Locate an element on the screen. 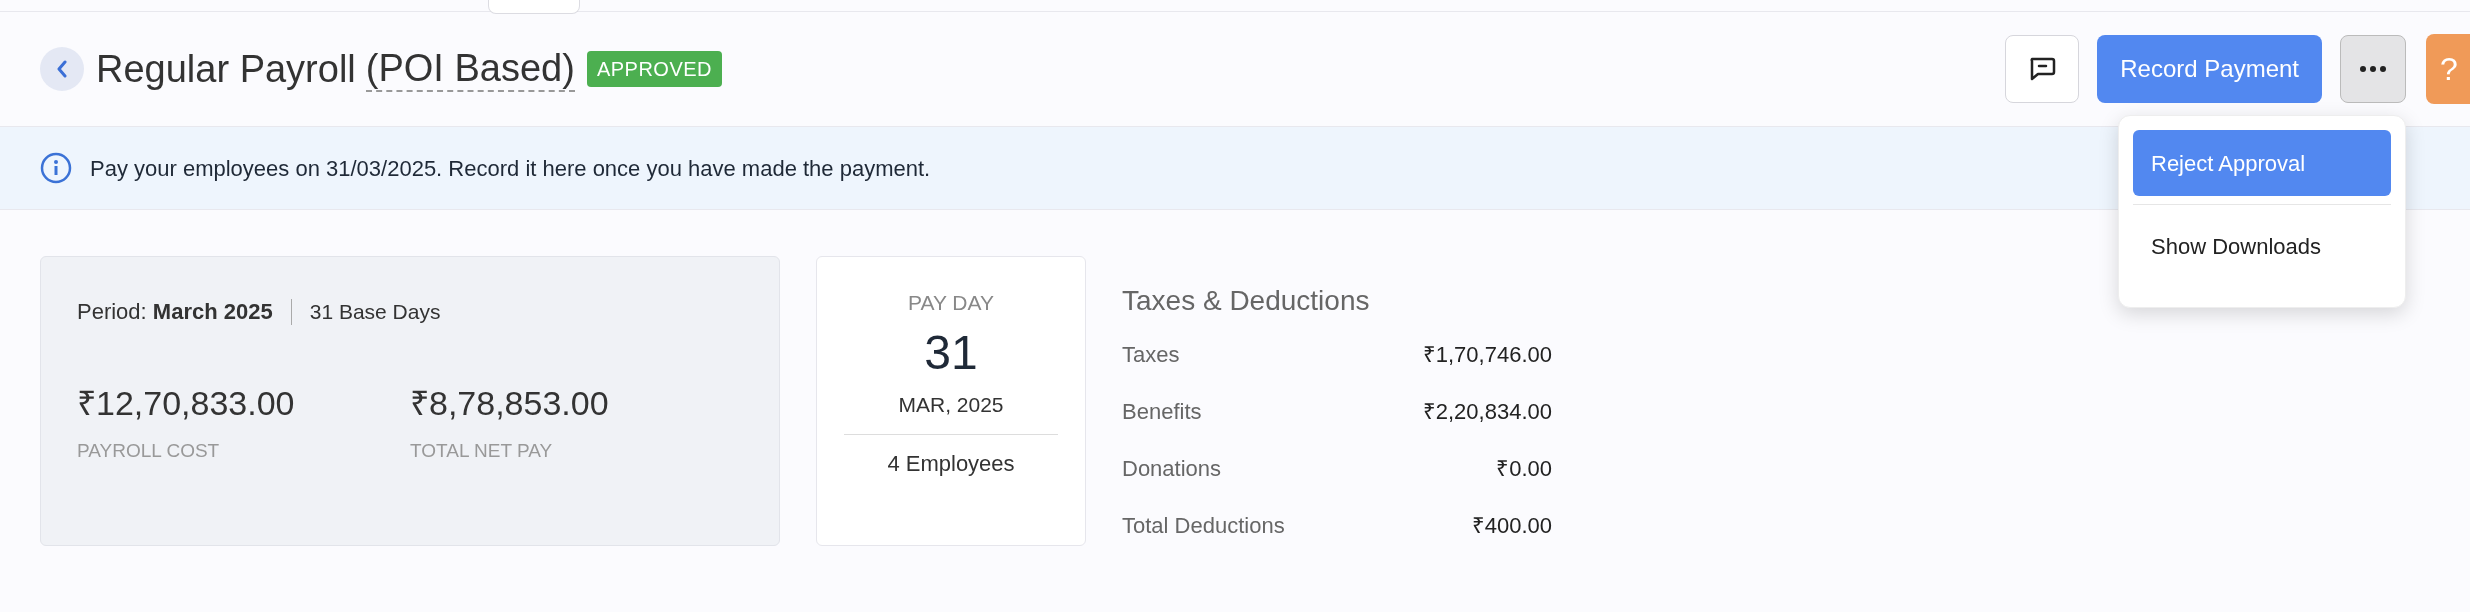 Image resolution: width=2470 pixels, height=612 pixels. more-button is located at coordinates (2373, 69).